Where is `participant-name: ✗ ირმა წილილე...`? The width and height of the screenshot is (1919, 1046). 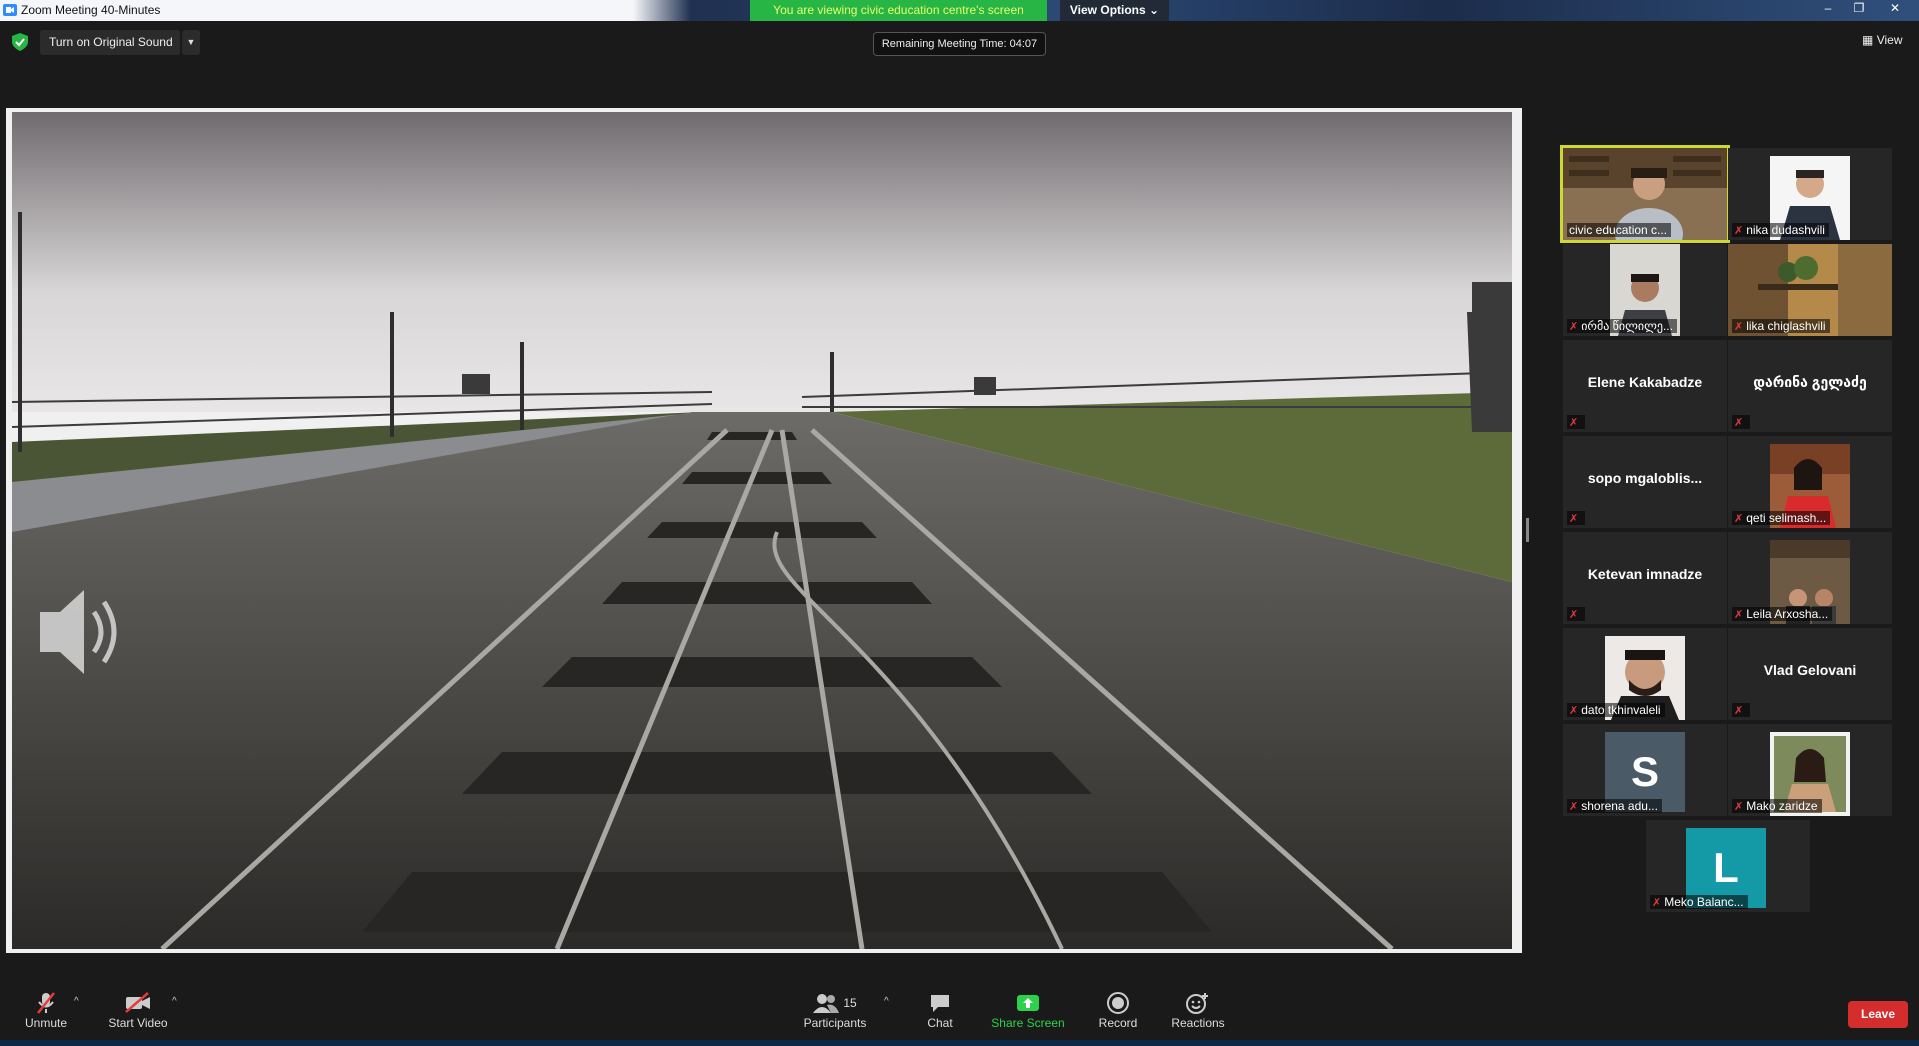 participant-name: ✗ ირმა წილილე... is located at coordinates (1622, 326).